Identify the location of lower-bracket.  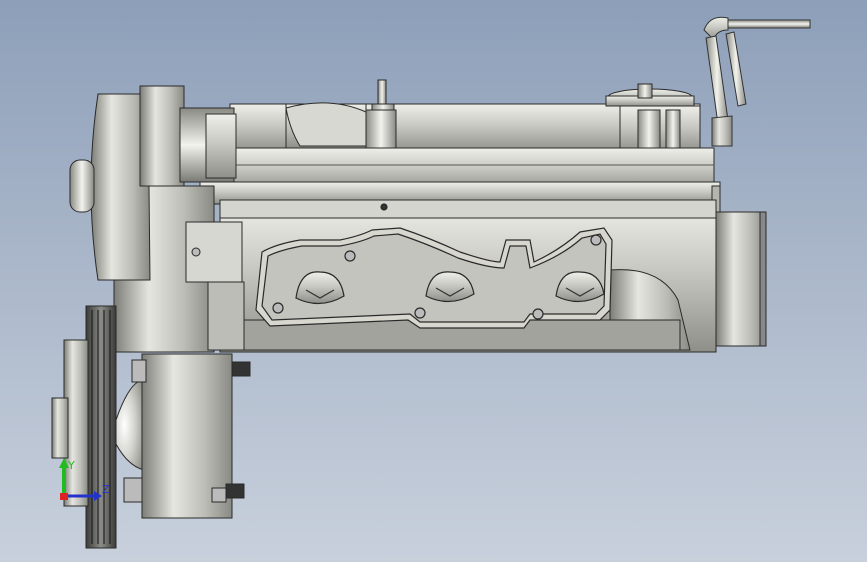
(187, 436).